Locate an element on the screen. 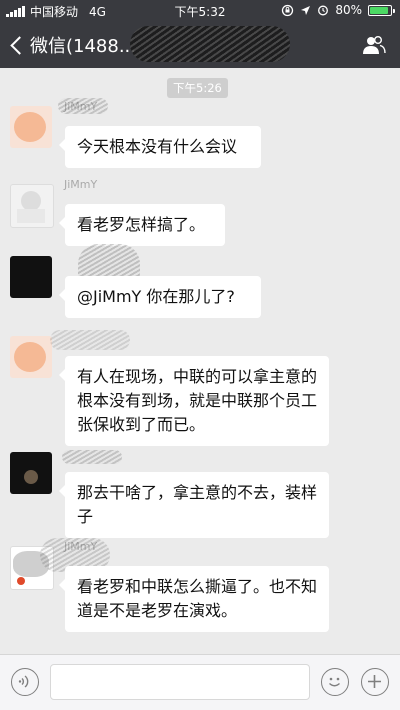 The height and width of the screenshot is (710, 400). message-input is located at coordinates (180, 682).